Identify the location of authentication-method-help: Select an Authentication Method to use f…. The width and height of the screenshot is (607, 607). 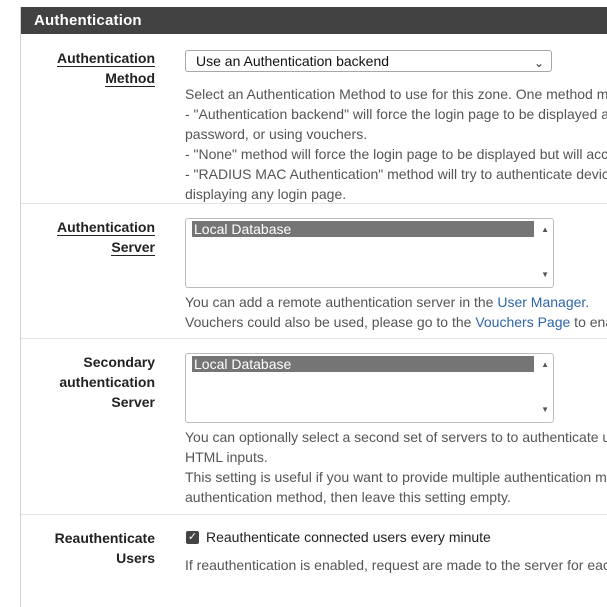
(396, 144).